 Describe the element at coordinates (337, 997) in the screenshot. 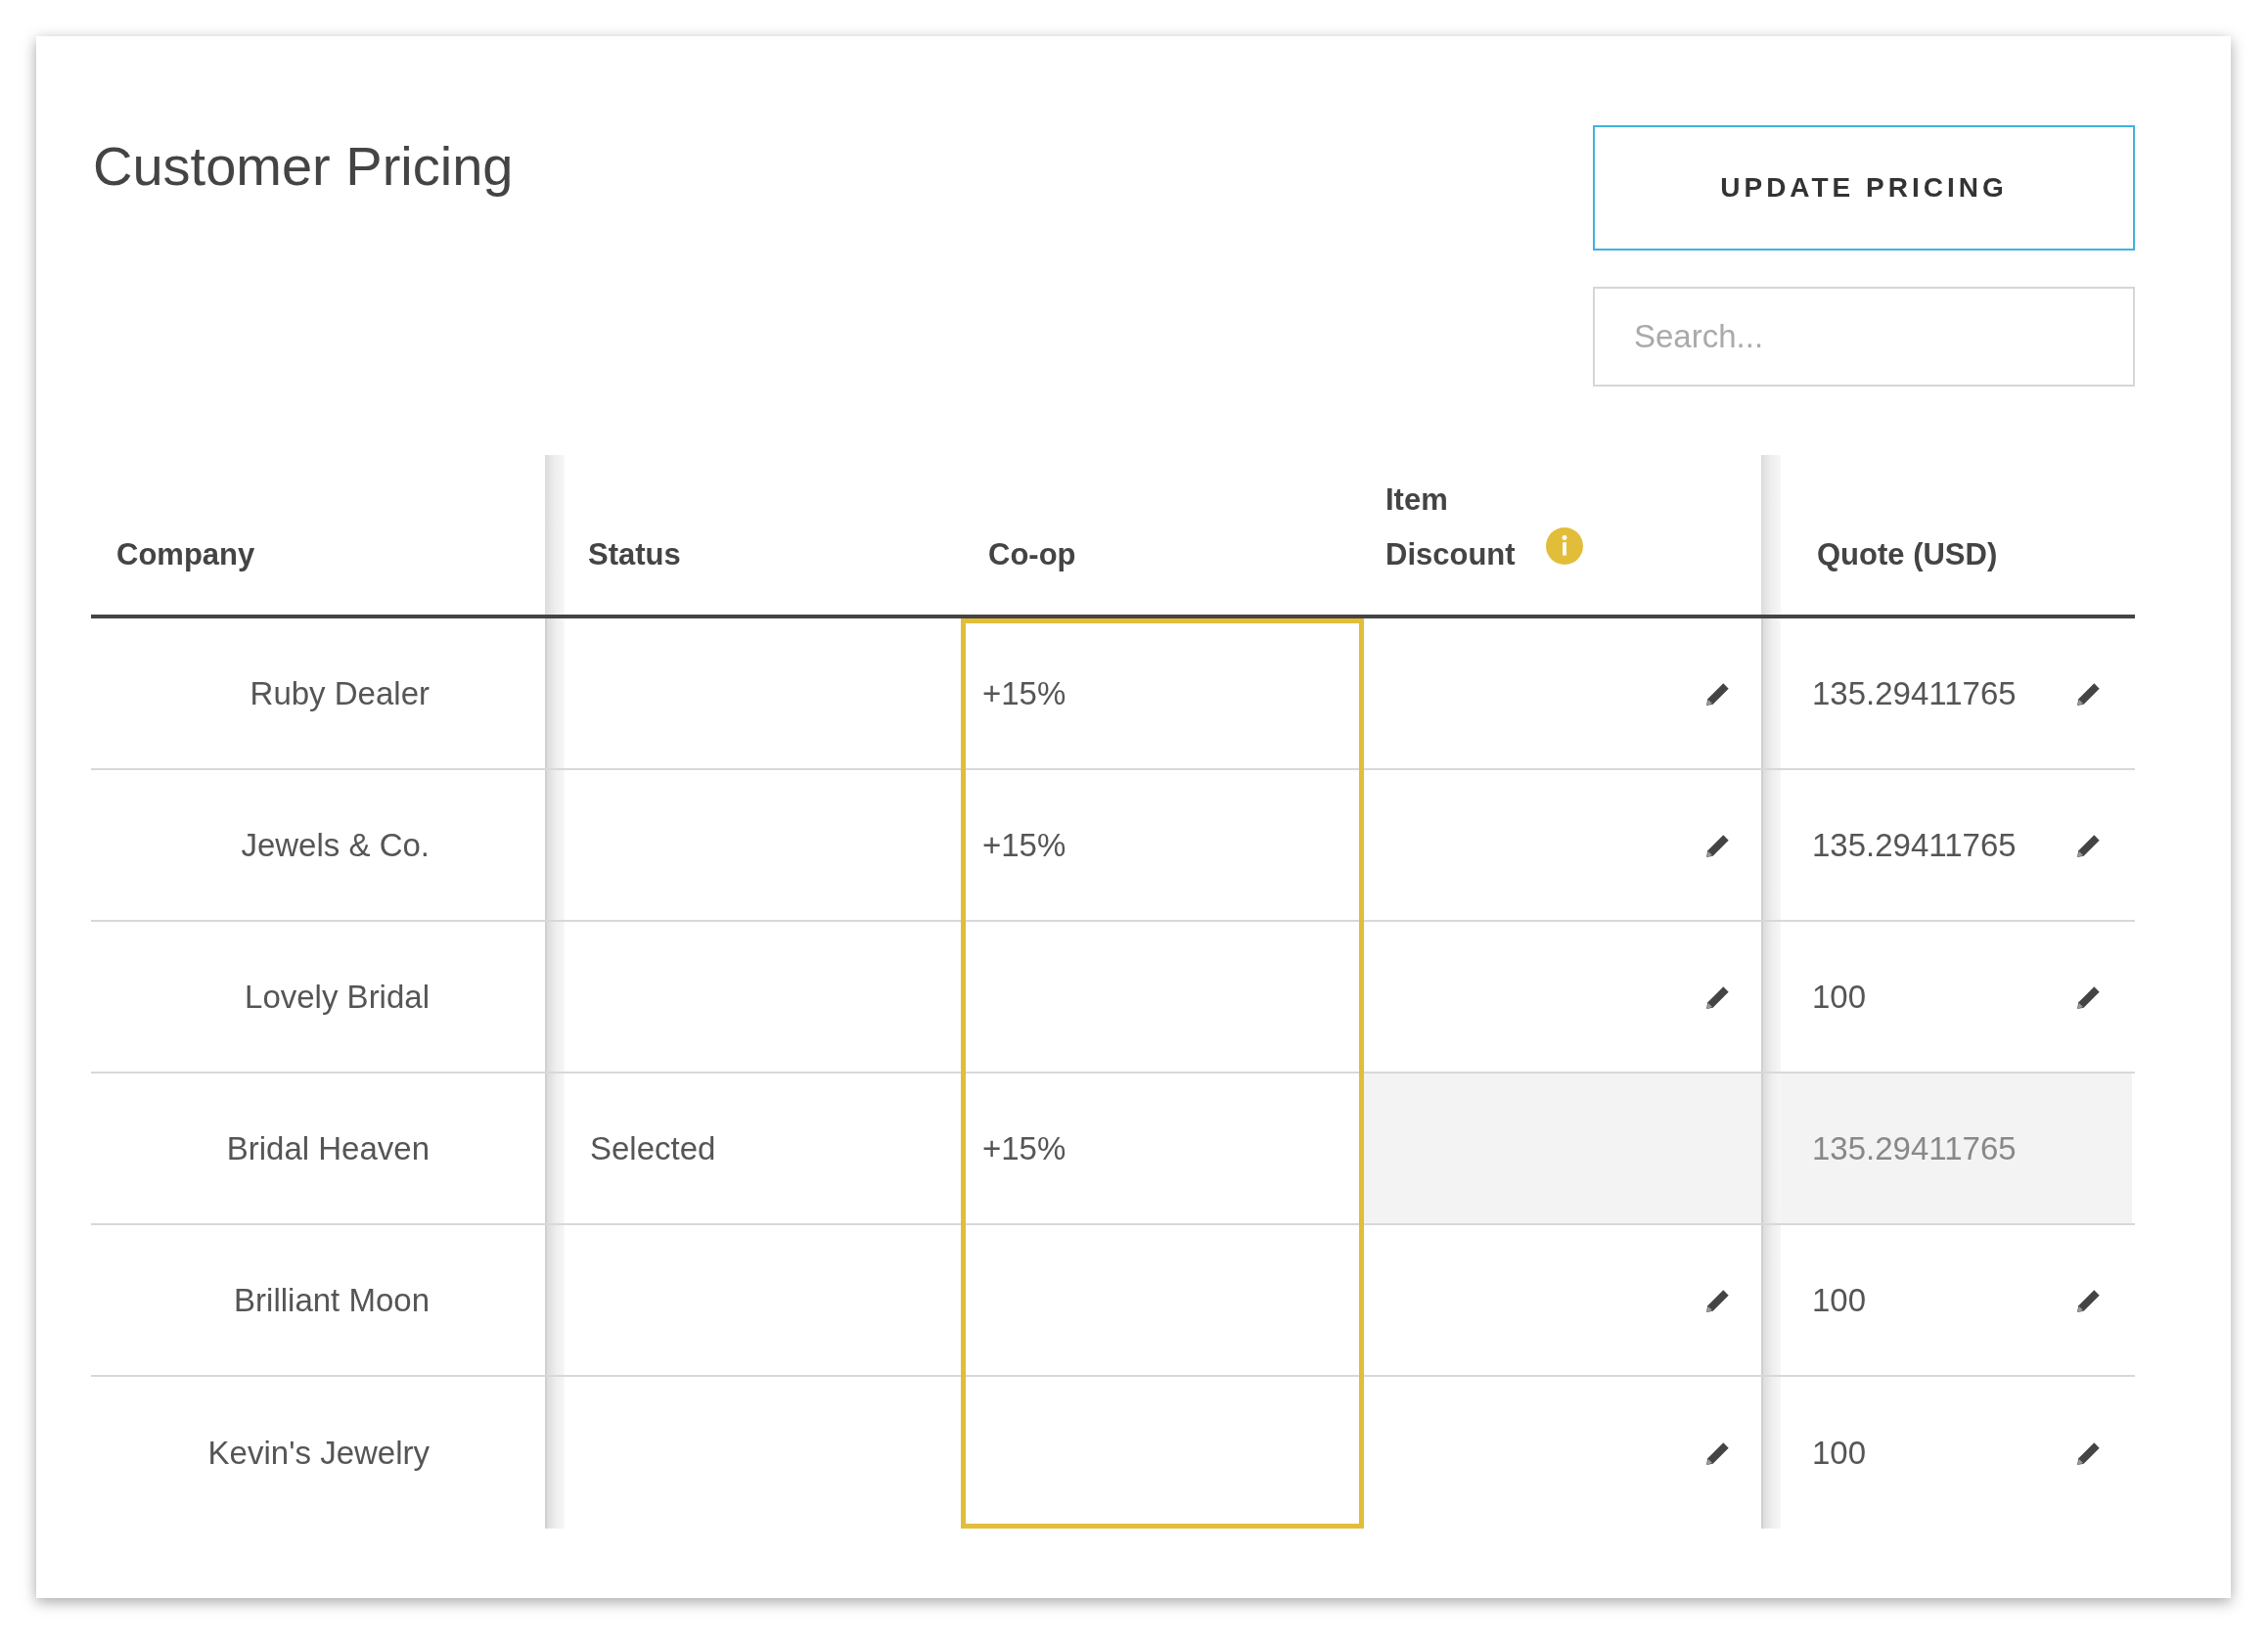

I see `company-name: Lovely Bridal` at that location.